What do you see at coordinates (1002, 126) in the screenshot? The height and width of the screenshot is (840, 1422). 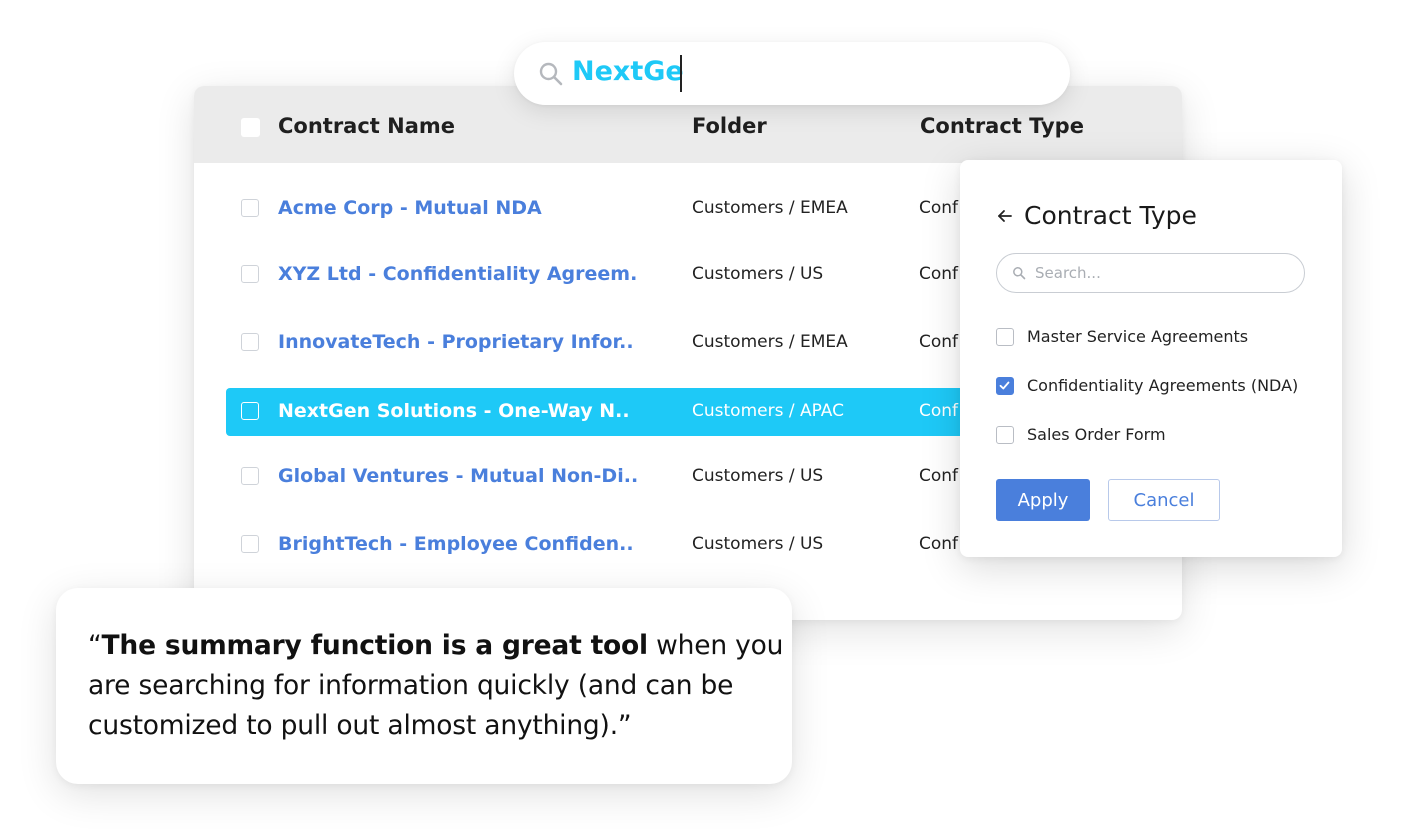 I see `column-header-contract-type: Contract Type` at bounding box center [1002, 126].